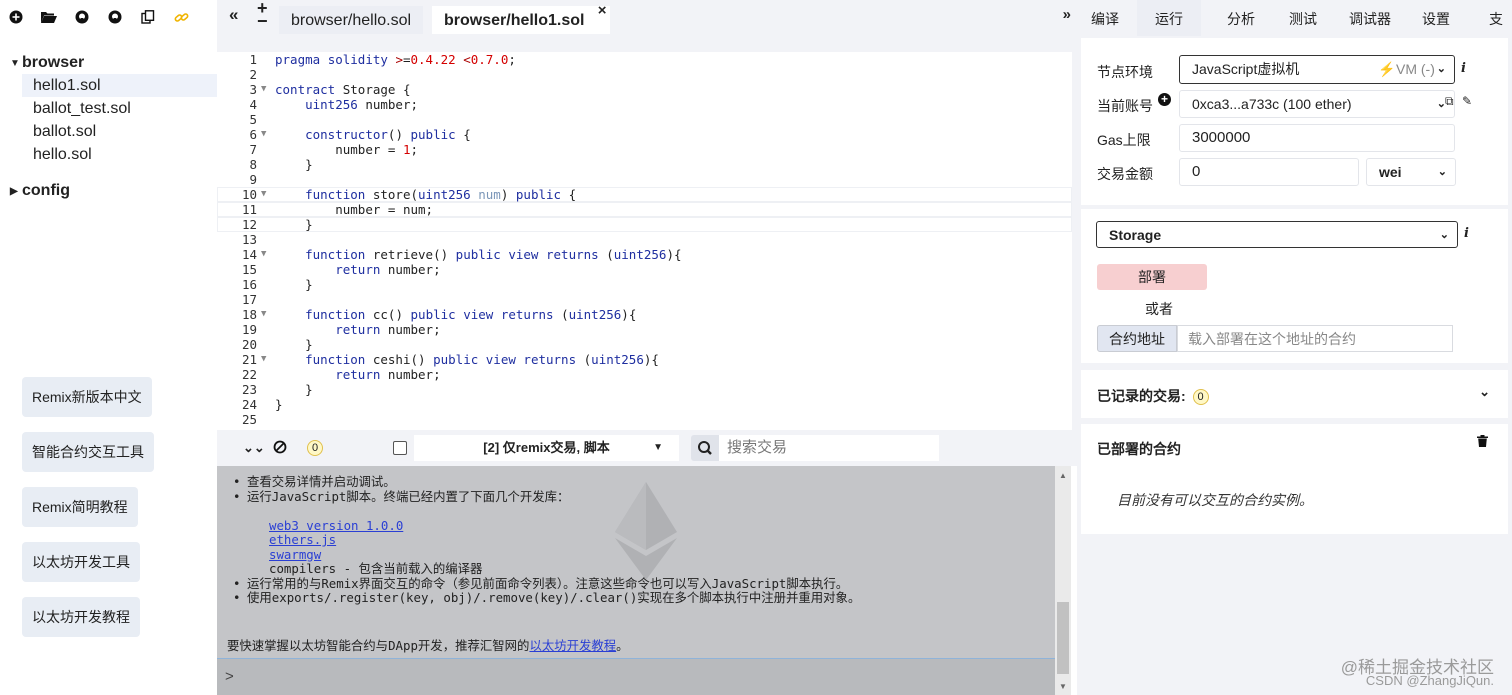 This screenshot has height=695, width=1512. What do you see at coordinates (644, 224) in the screenshot?
I see `code-line: 12 }` at bounding box center [644, 224].